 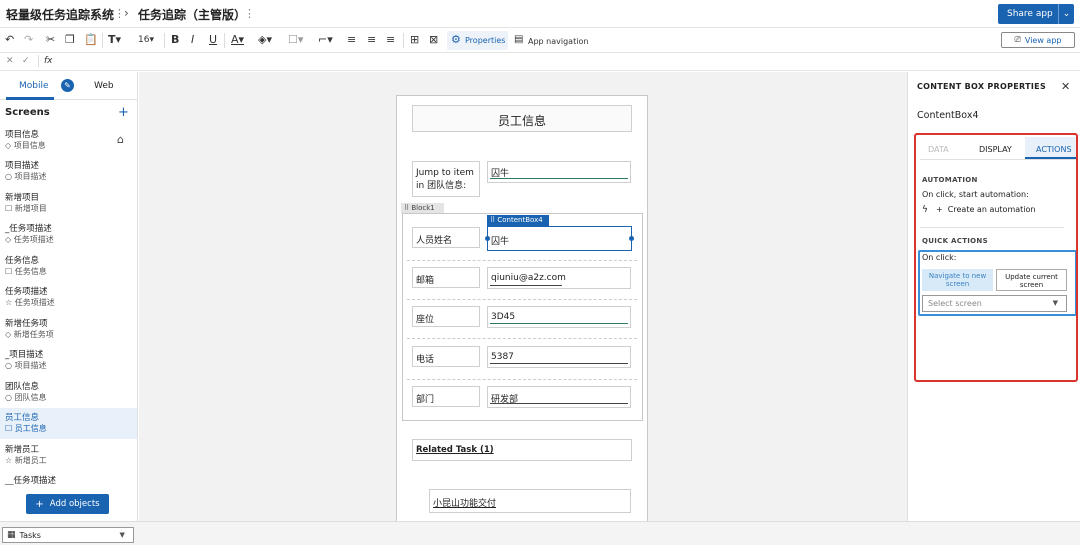 What do you see at coordinates (1017, 39) in the screenshot?
I see `monitor-icon: ⎚` at bounding box center [1017, 39].